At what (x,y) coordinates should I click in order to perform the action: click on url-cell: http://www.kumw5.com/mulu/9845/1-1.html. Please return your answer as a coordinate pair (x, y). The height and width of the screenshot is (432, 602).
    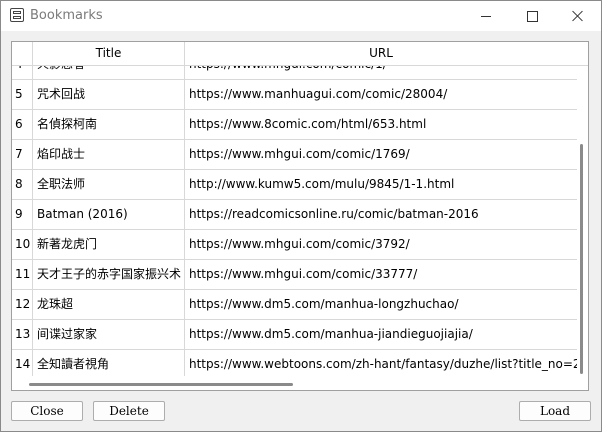
    Looking at the image, I should click on (381, 184).